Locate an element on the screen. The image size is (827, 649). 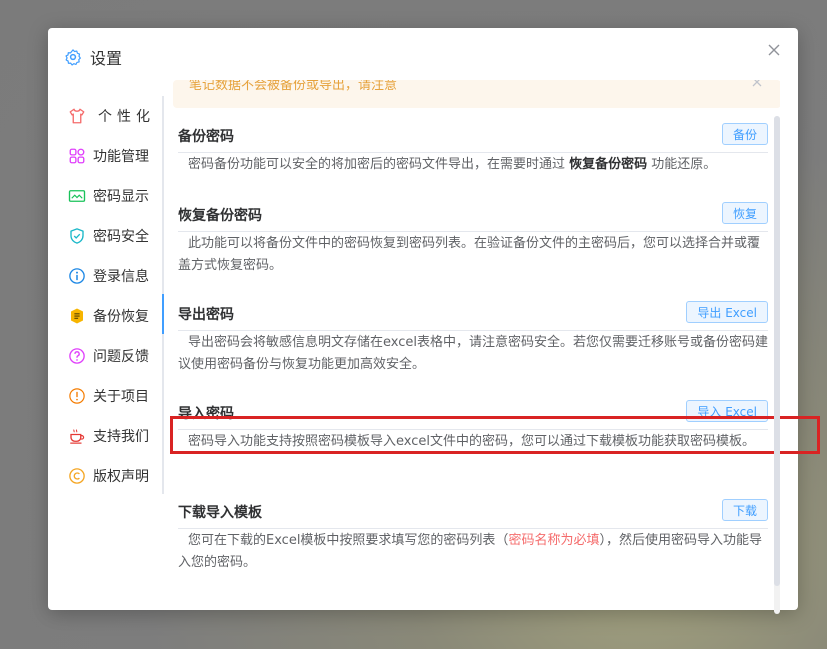
nav-label: 密码安全 is located at coordinates (121, 237).